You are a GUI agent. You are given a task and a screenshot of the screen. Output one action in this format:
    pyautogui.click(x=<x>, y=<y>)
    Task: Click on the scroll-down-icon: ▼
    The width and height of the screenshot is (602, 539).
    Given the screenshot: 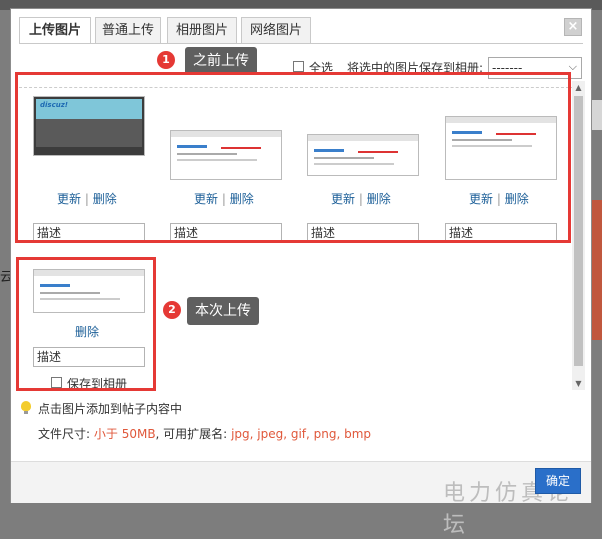 What is the action you would take?
    pyautogui.click(x=578, y=383)
    